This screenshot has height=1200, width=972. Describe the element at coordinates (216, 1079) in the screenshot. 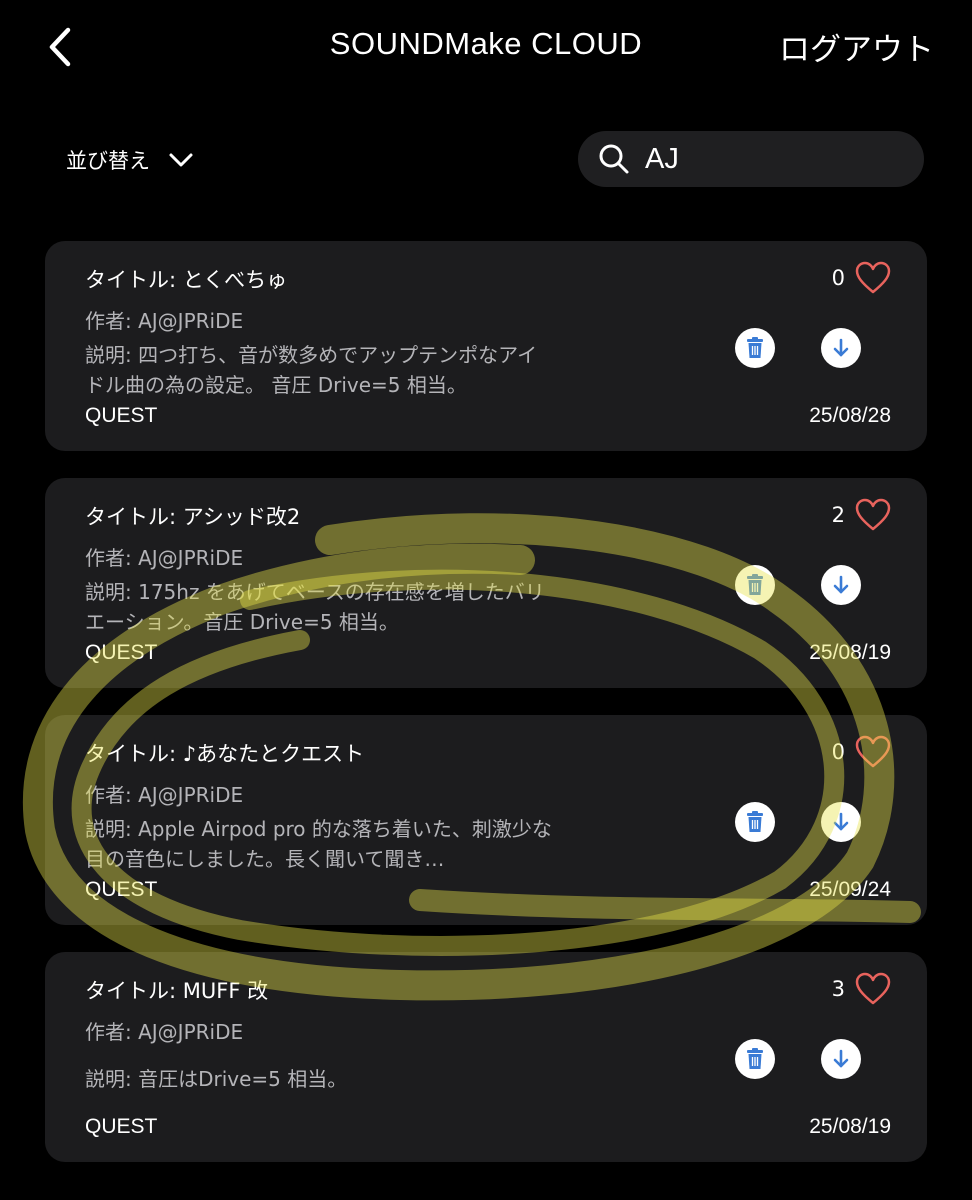

I see `card-description: 説明: 音圧はDrive=5 相当。` at that location.